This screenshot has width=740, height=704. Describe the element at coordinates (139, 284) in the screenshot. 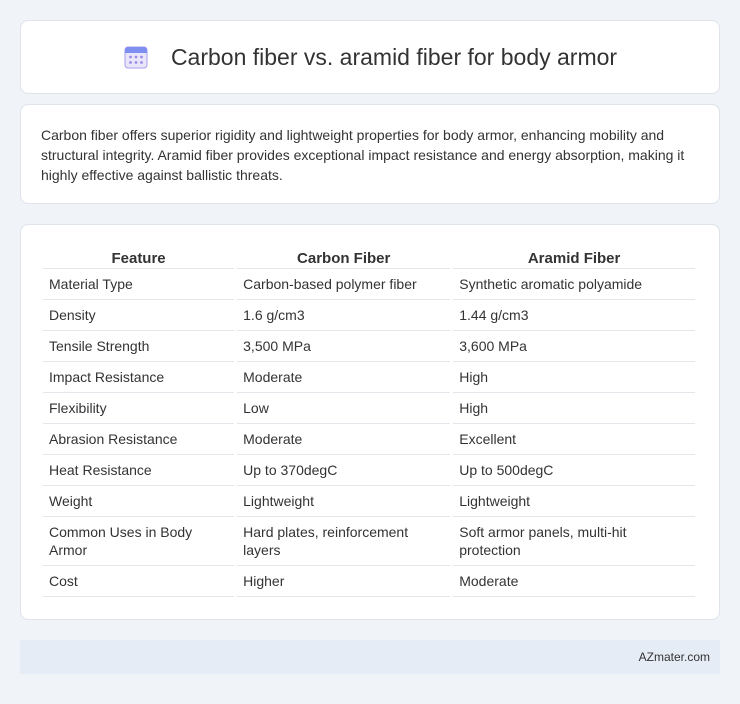

I see `feature-cell: Material Type` at that location.